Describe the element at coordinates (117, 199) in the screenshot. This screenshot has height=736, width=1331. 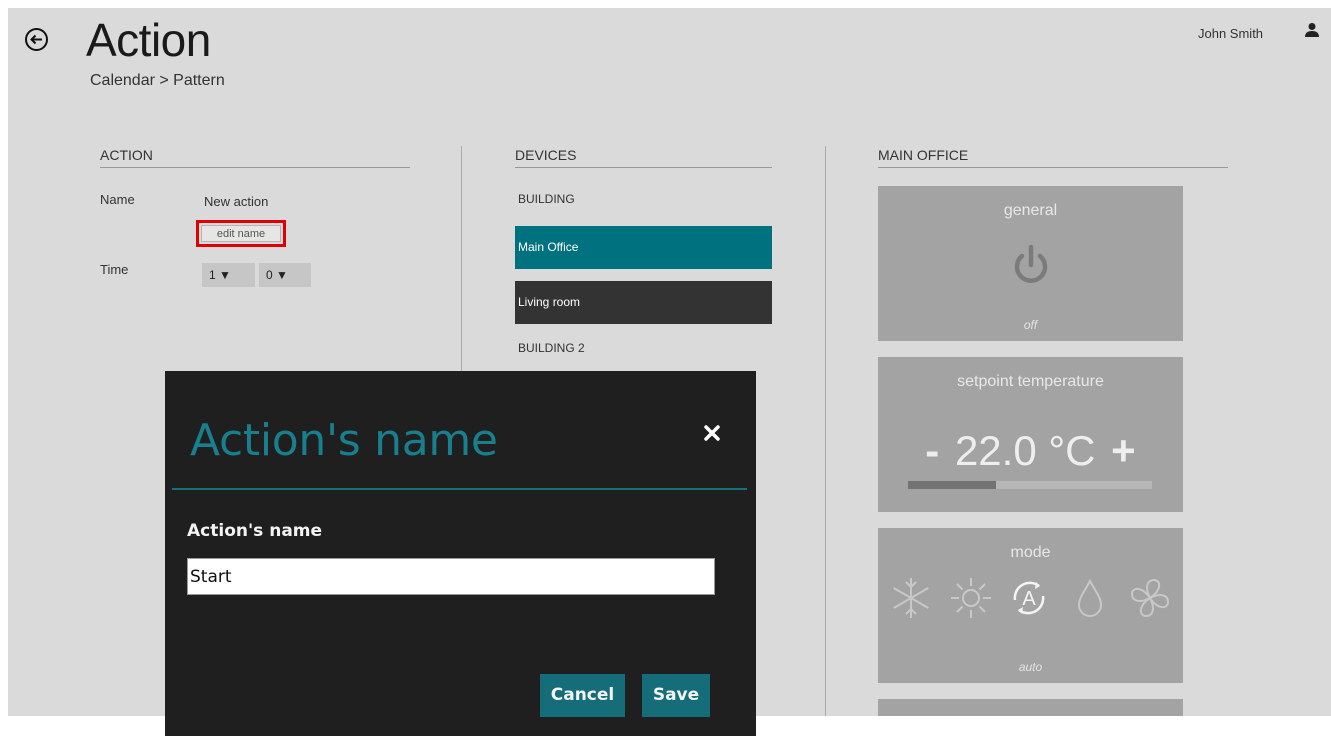
I see `name-label: Name` at that location.